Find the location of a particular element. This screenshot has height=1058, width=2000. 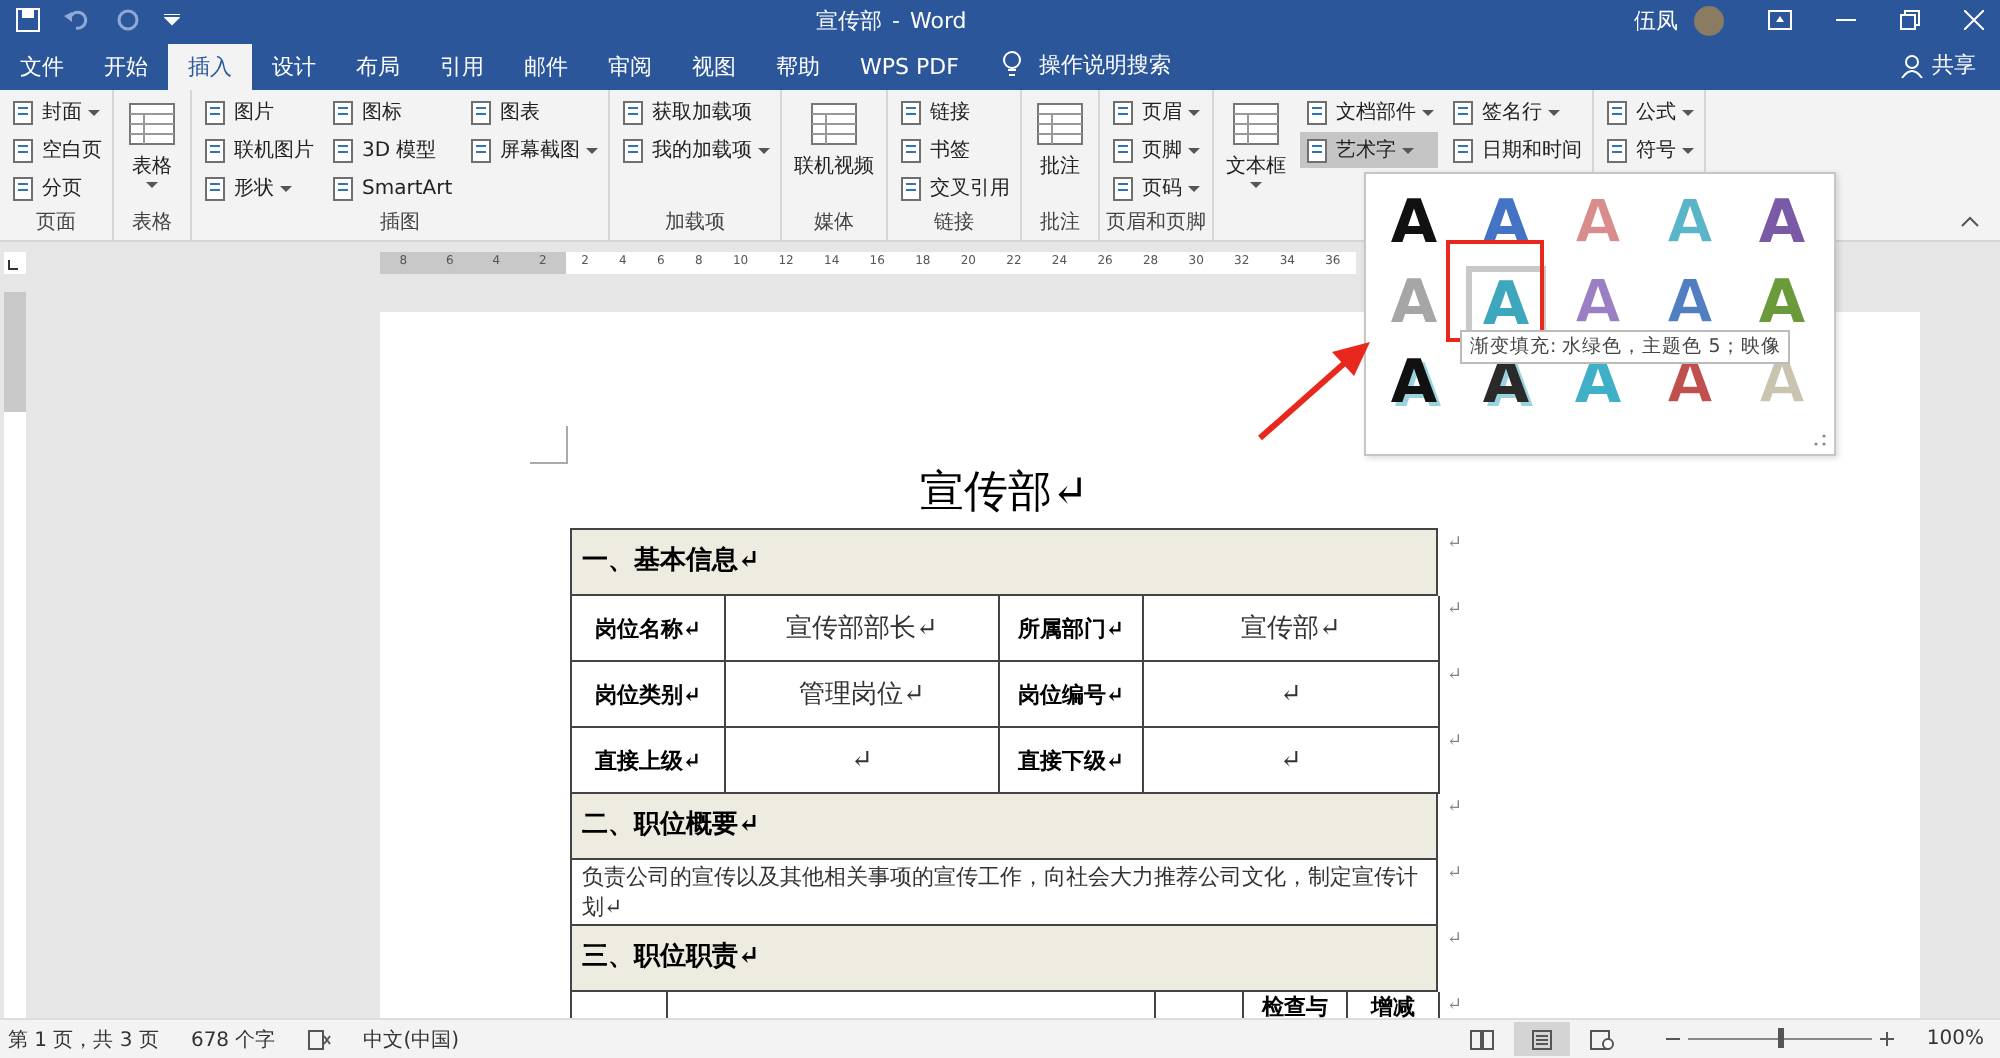

table-cell: 宣传部部长↵ is located at coordinates (863, 629).